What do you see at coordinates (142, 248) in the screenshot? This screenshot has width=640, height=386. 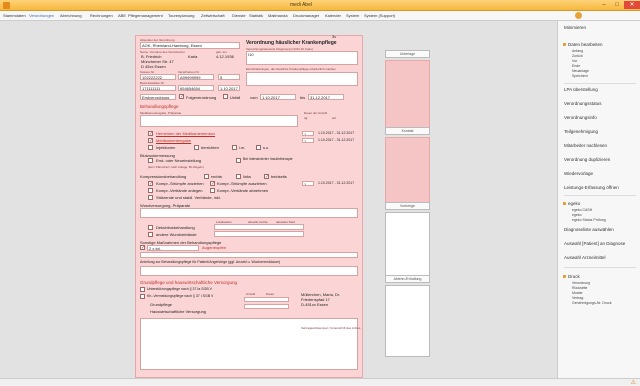 I see `other-measures-checkbox: ✓` at bounding box center [142, 248].